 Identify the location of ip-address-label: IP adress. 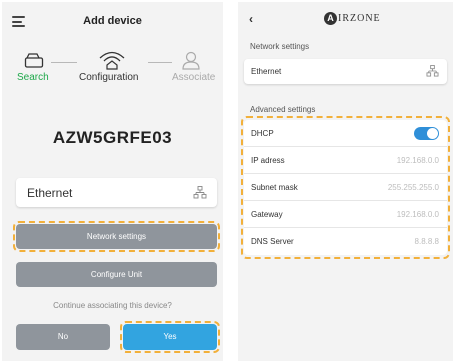
(268, 160).